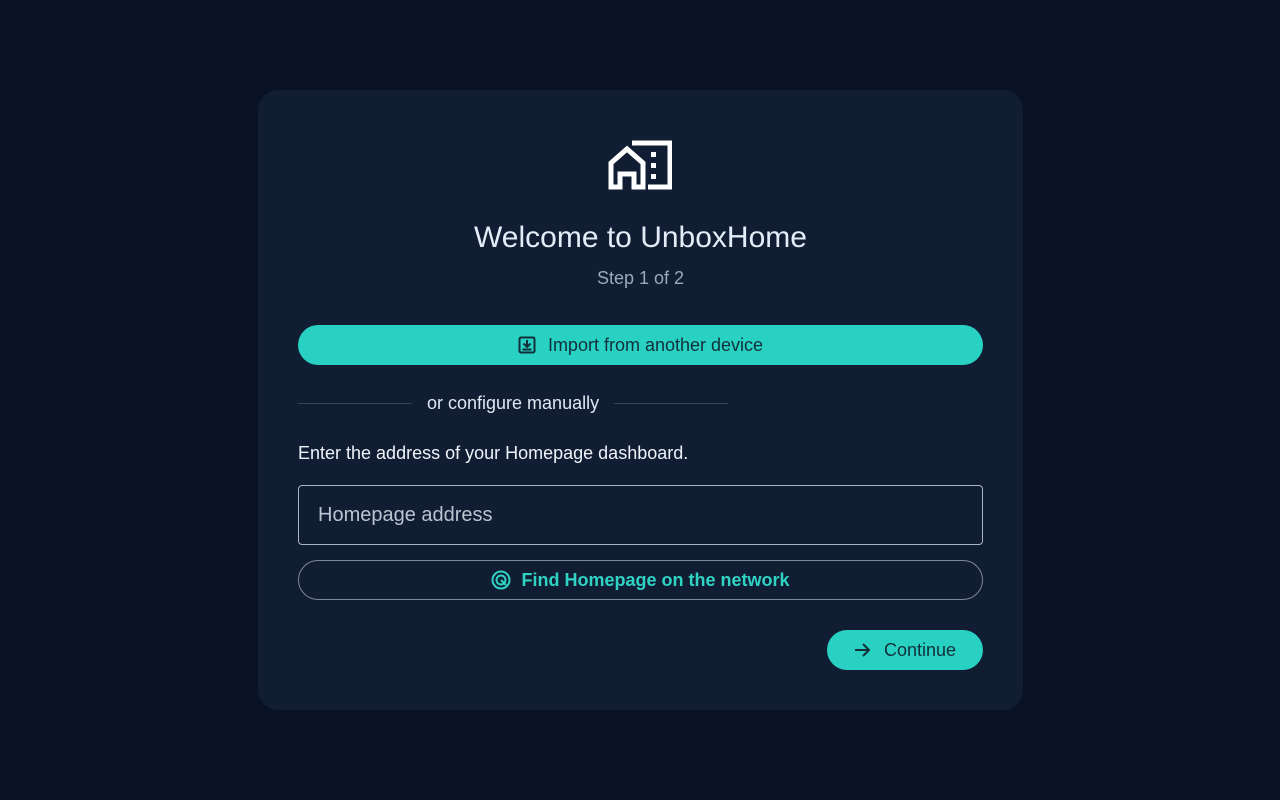 The height and width of the screenshot is (800, 1280). I want to click on arrow-right-icon, so click(863, 650).